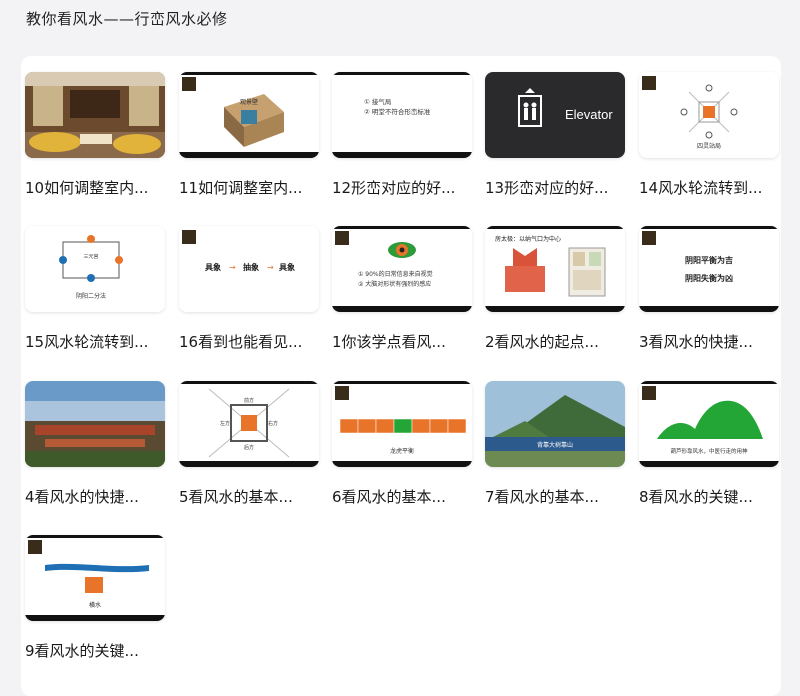 This screenshot has width=800, height=696. I want to click on svg-text: 三元宫, so click(90, 256).